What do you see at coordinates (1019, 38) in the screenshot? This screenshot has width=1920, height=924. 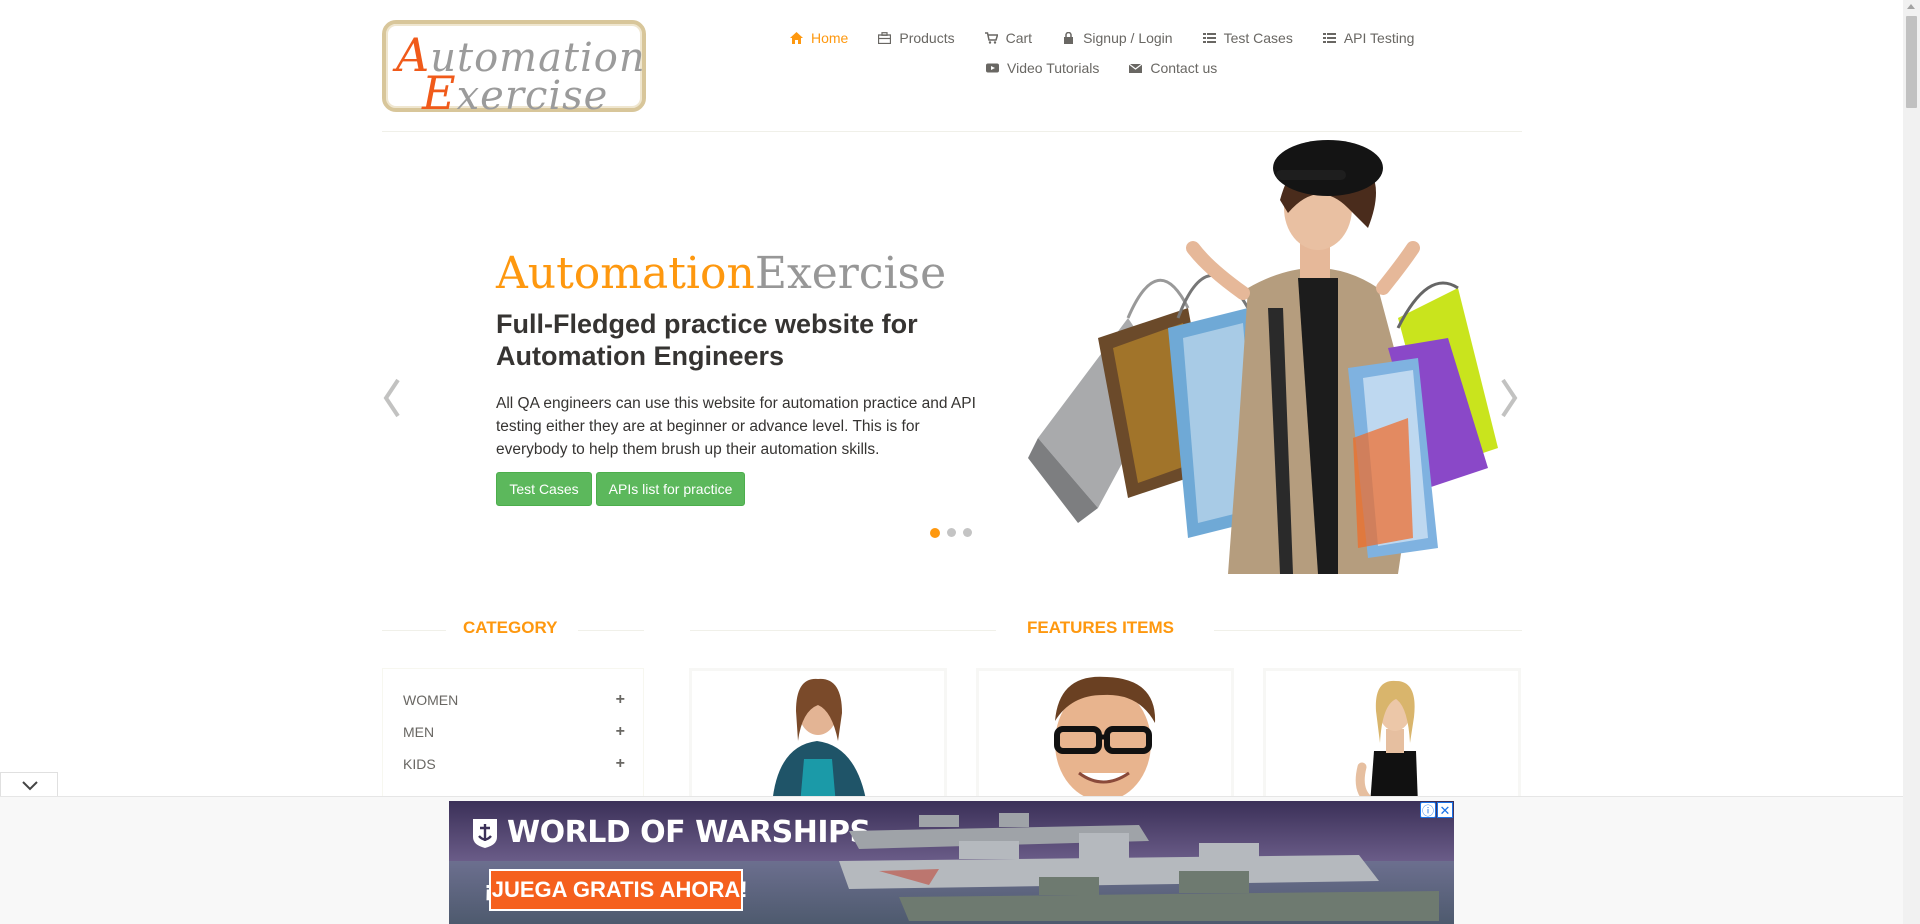 I see `nav-cart-label: Cart` at bounding box center [1019, 38].